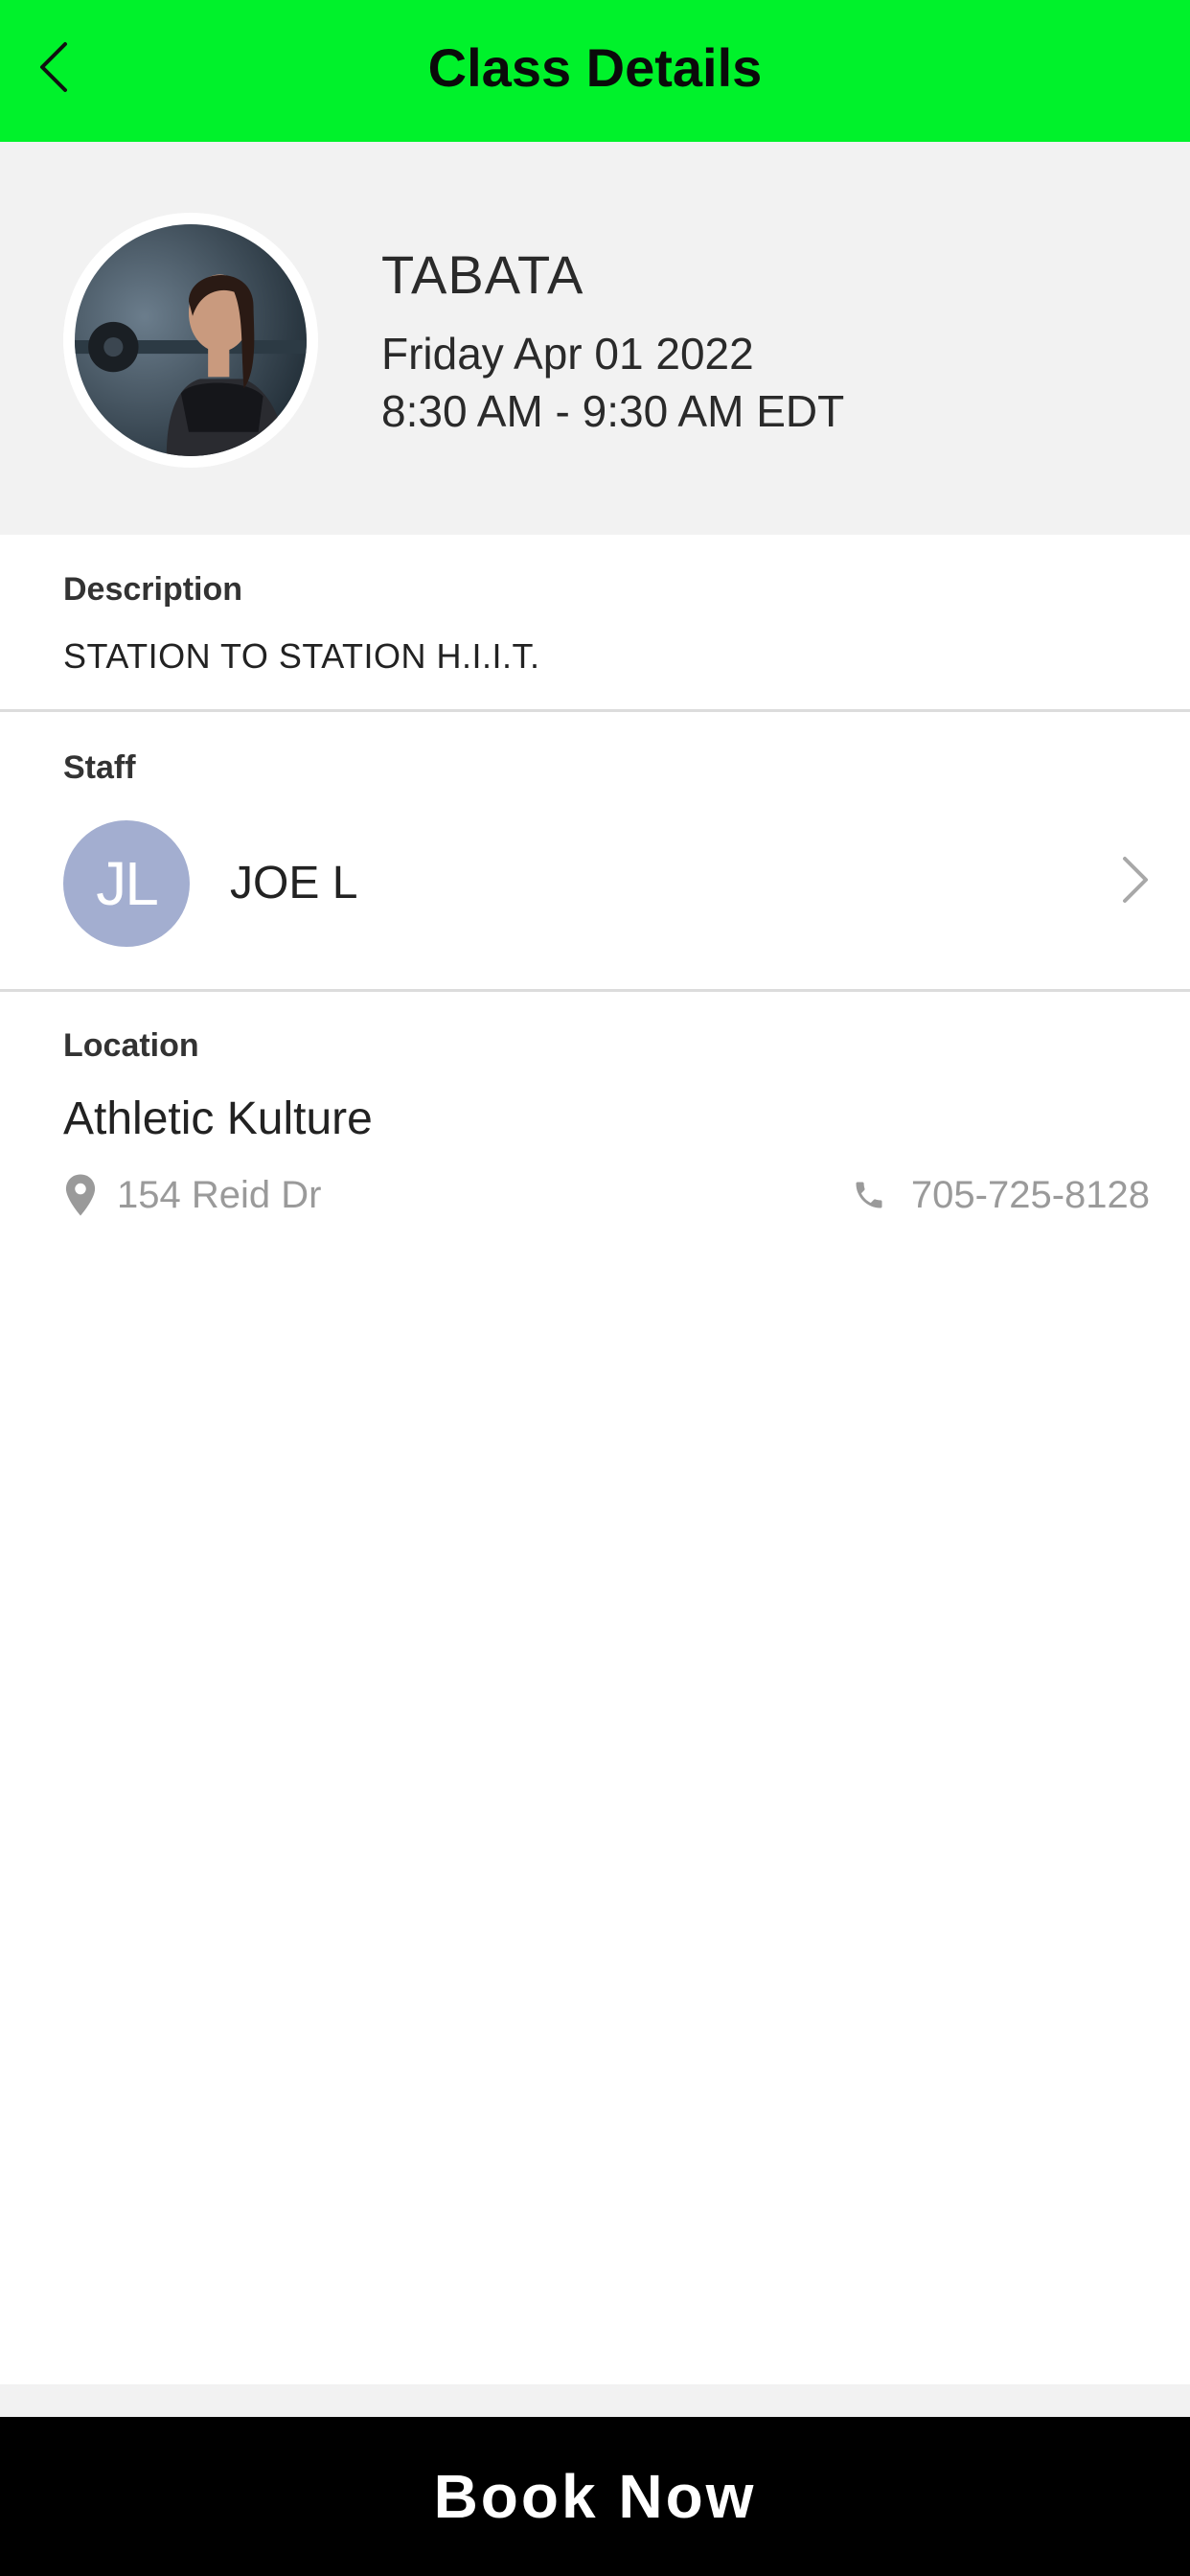  I want to click on class-photo, so click(191, 340).